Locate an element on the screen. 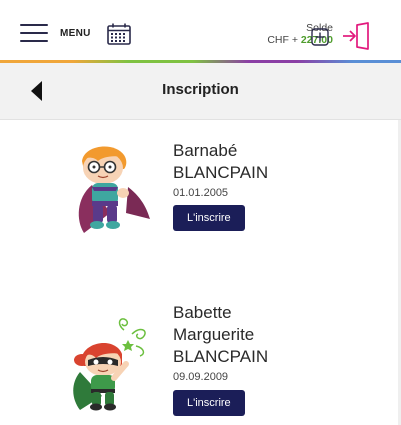 The image size is (401, 425). child-info: Barnabé BLANCPAIN 01.01.2005 L'inscrire is located at coordinates (220, 185).